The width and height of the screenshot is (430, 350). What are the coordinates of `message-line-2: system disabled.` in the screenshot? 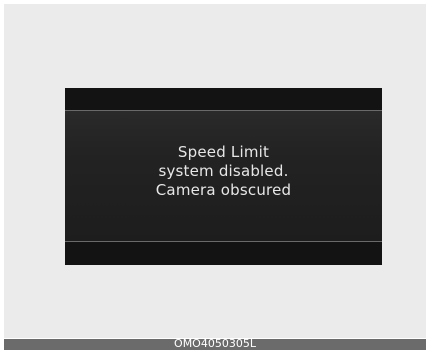 It's located at (223, 171).